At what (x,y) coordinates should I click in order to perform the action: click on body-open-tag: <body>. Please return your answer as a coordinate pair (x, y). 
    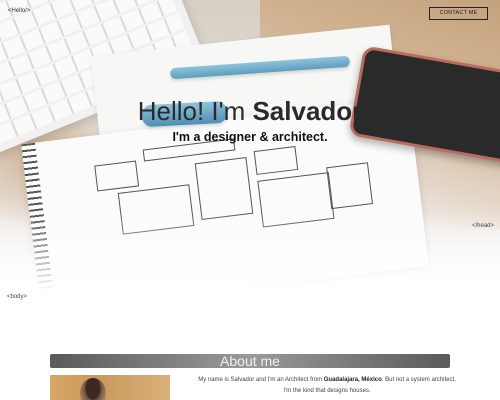
    Looking at the image, I should click on (17, 297).